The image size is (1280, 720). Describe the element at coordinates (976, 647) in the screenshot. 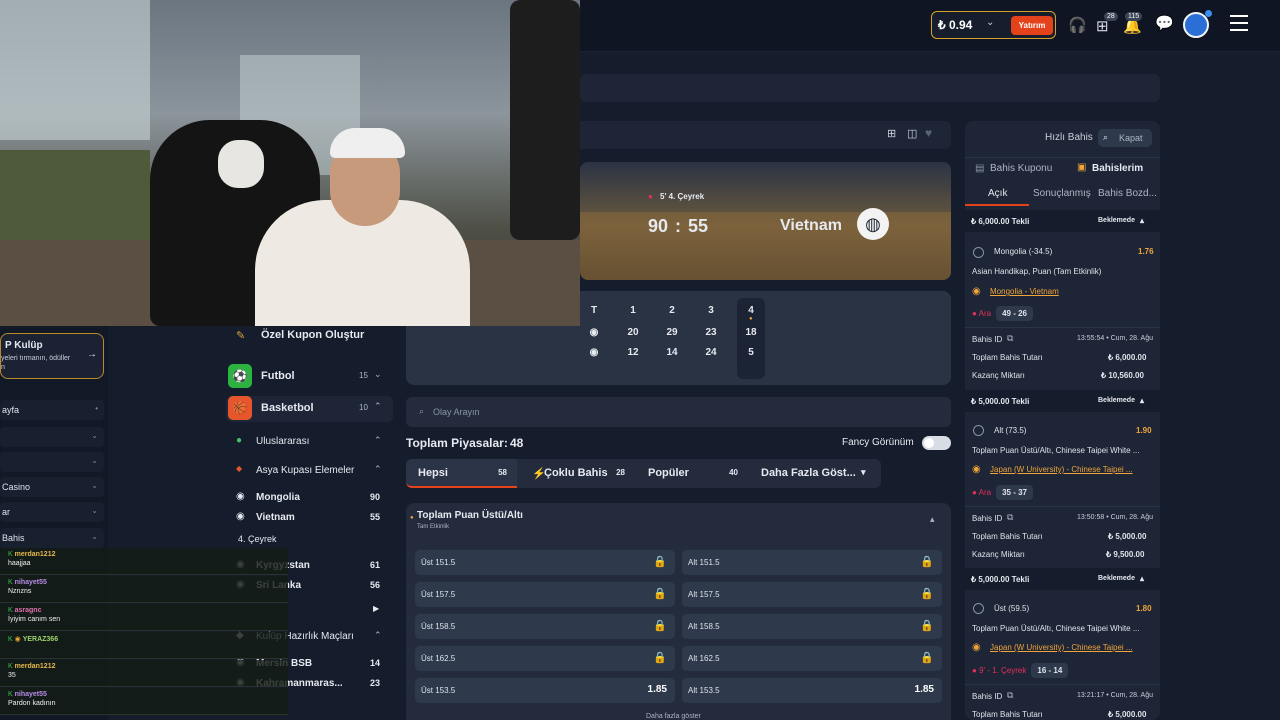

I see `basketball-icon: ◉` at that location.